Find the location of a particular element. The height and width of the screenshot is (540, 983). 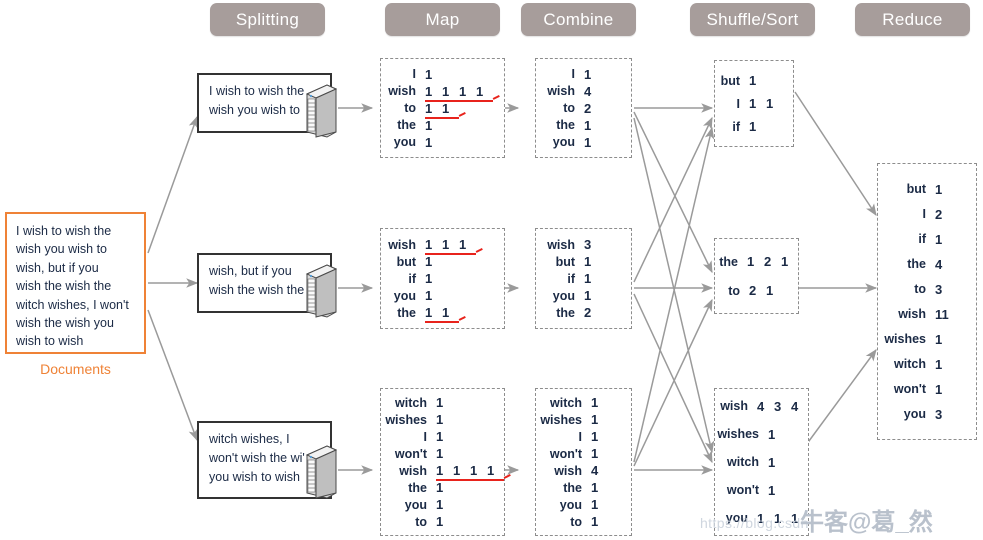

map-box-1: I 1 wish 1 1 1 1 to 1 1 the 1 you 1 is located at coordinates (442, 108).